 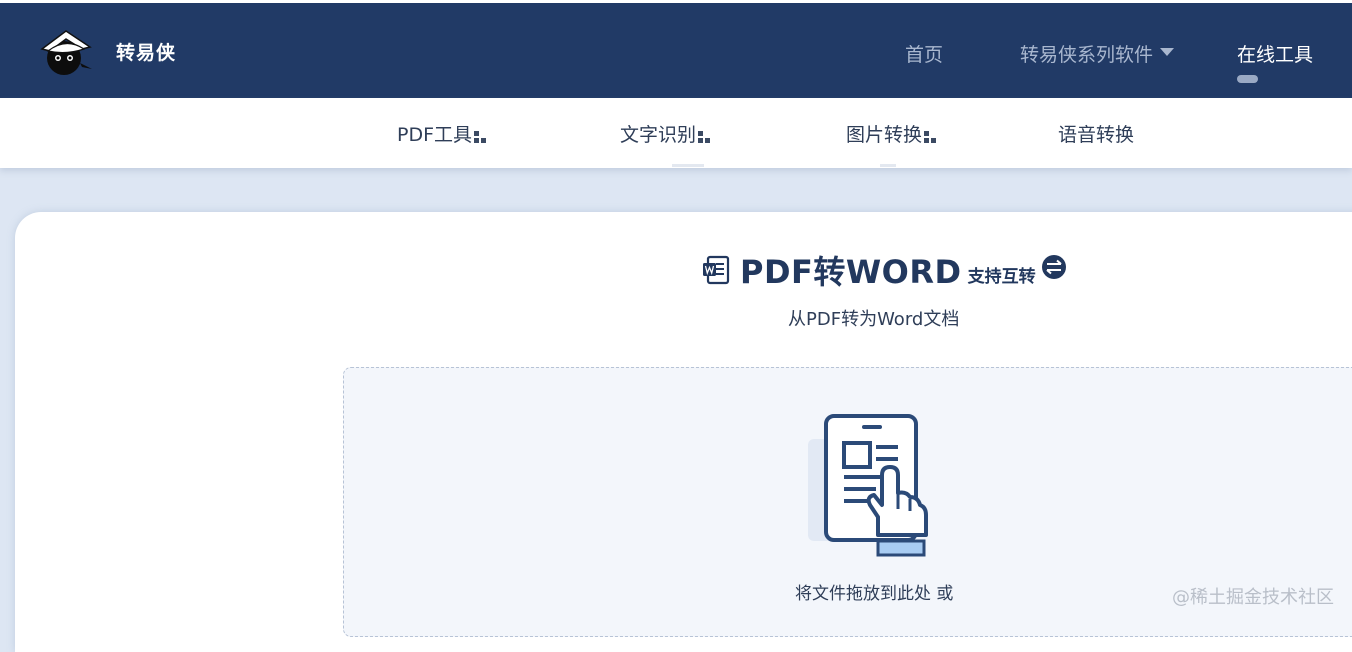 I want to click on subnav-ocr-label: 文字识别, so click(x=658, y=135).